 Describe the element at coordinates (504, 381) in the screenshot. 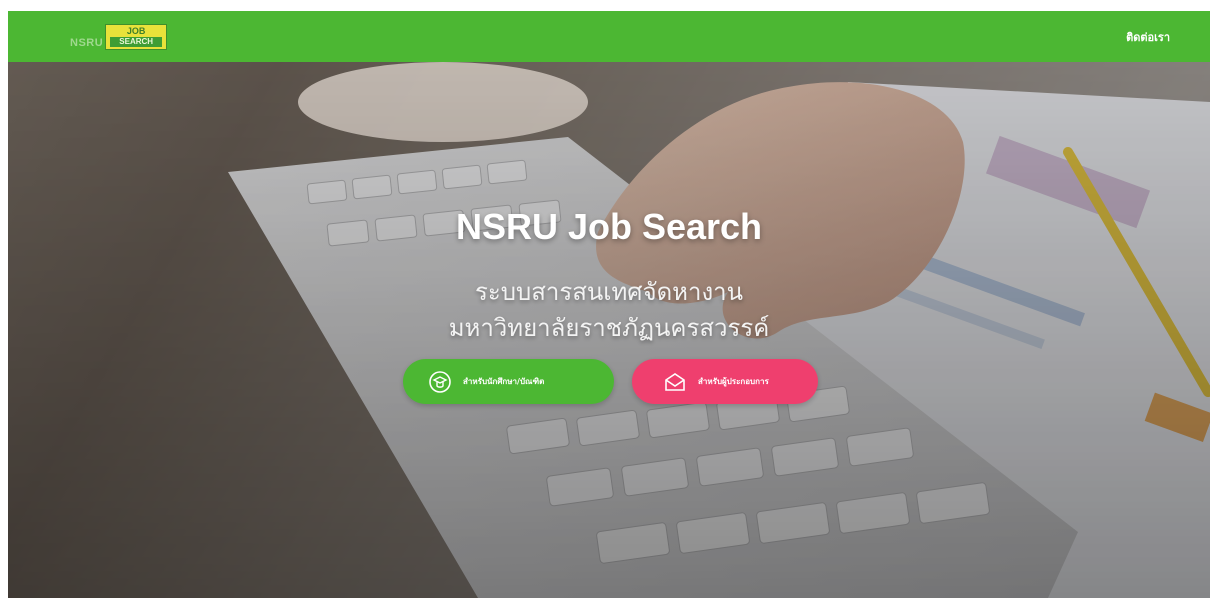

I see `student-button-label: สำหรับนักศึกษา/บัณฑิต` at that location.